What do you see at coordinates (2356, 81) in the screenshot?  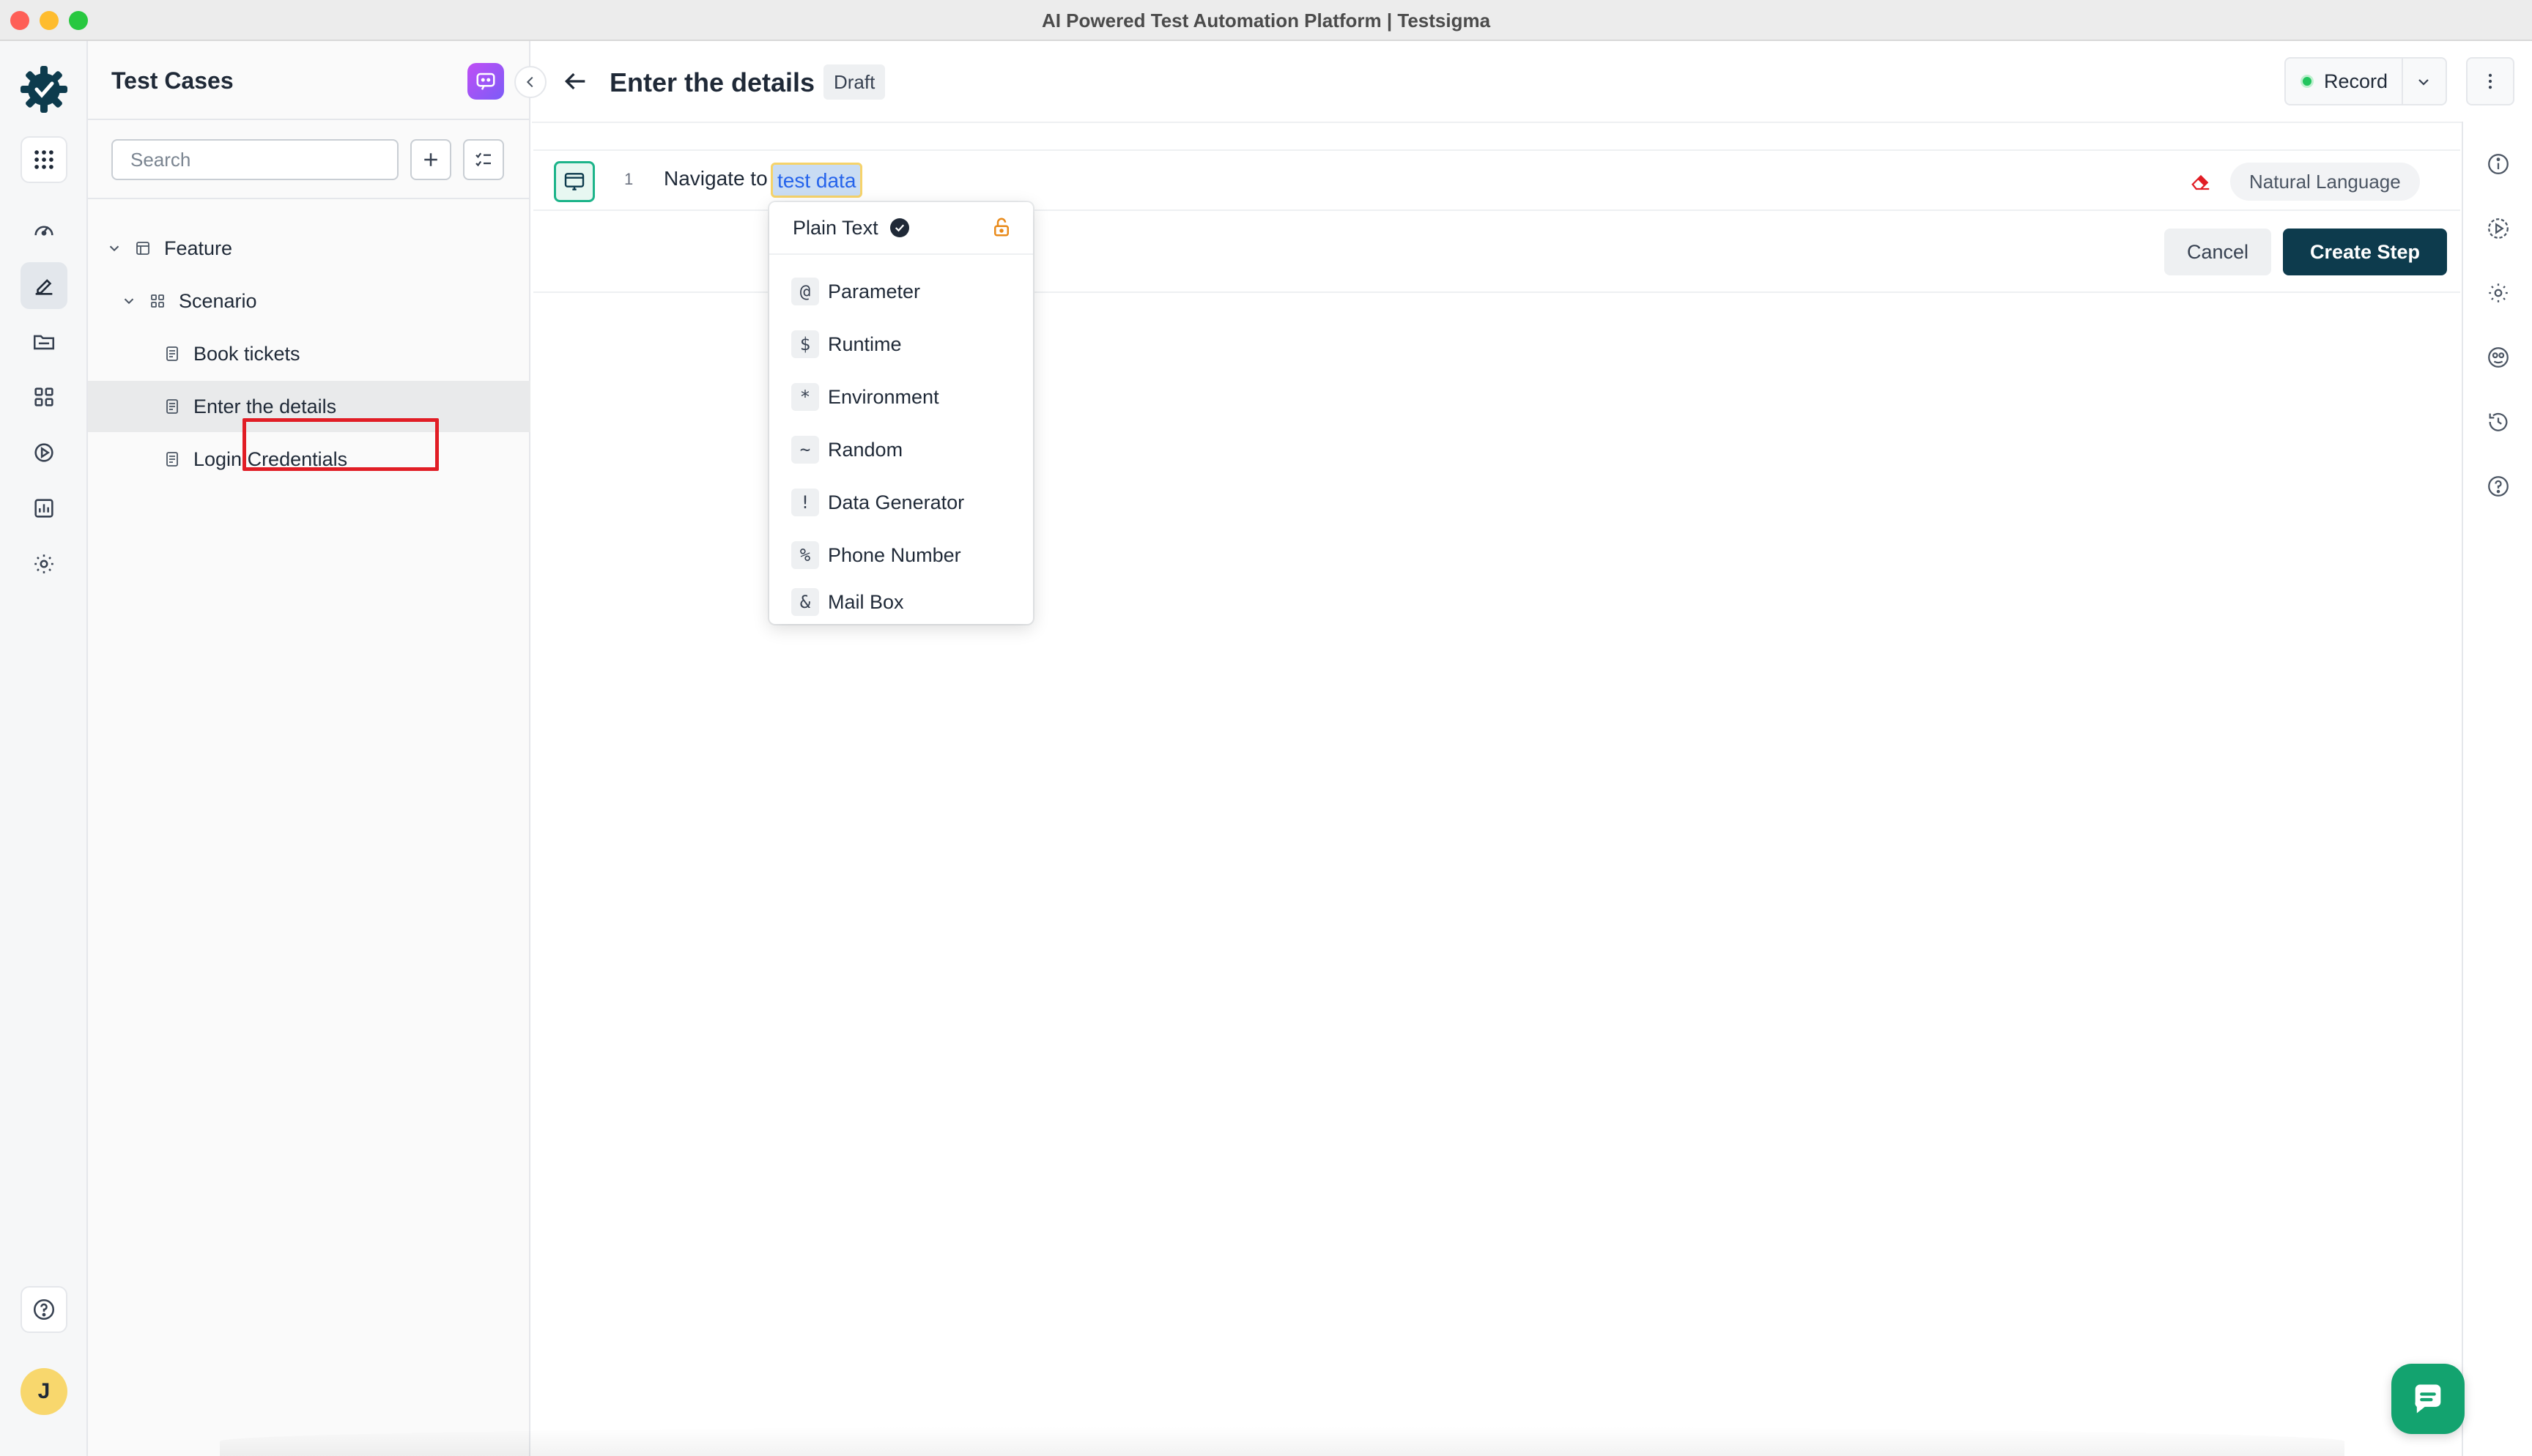 I see `record-label: Record` at bounding box center [2356, 81].